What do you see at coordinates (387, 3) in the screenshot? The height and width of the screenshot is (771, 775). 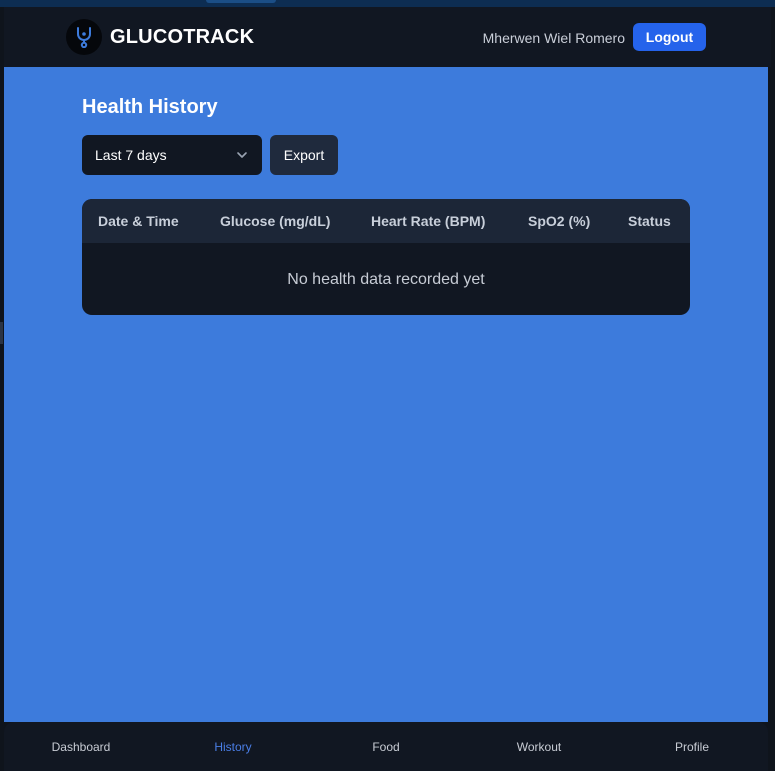 I see `browser-top-strip` at bounding box center [387, 3].